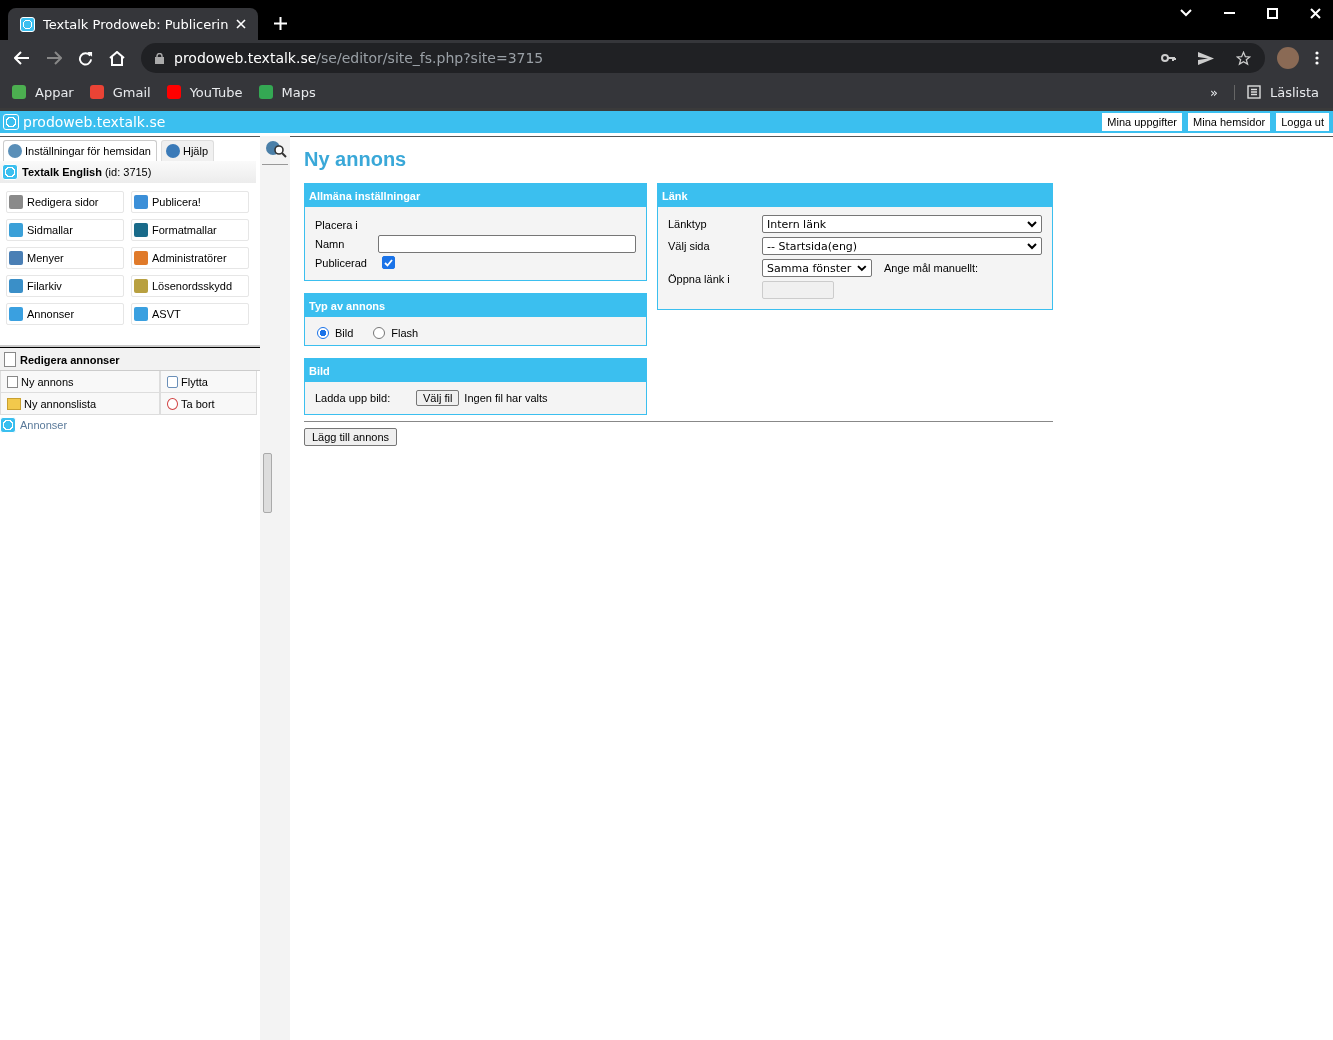  What do you see at coordinates (80, 382) in the screenshot?
I see `action-button: Ny annons` at bounding box center [80, 382].